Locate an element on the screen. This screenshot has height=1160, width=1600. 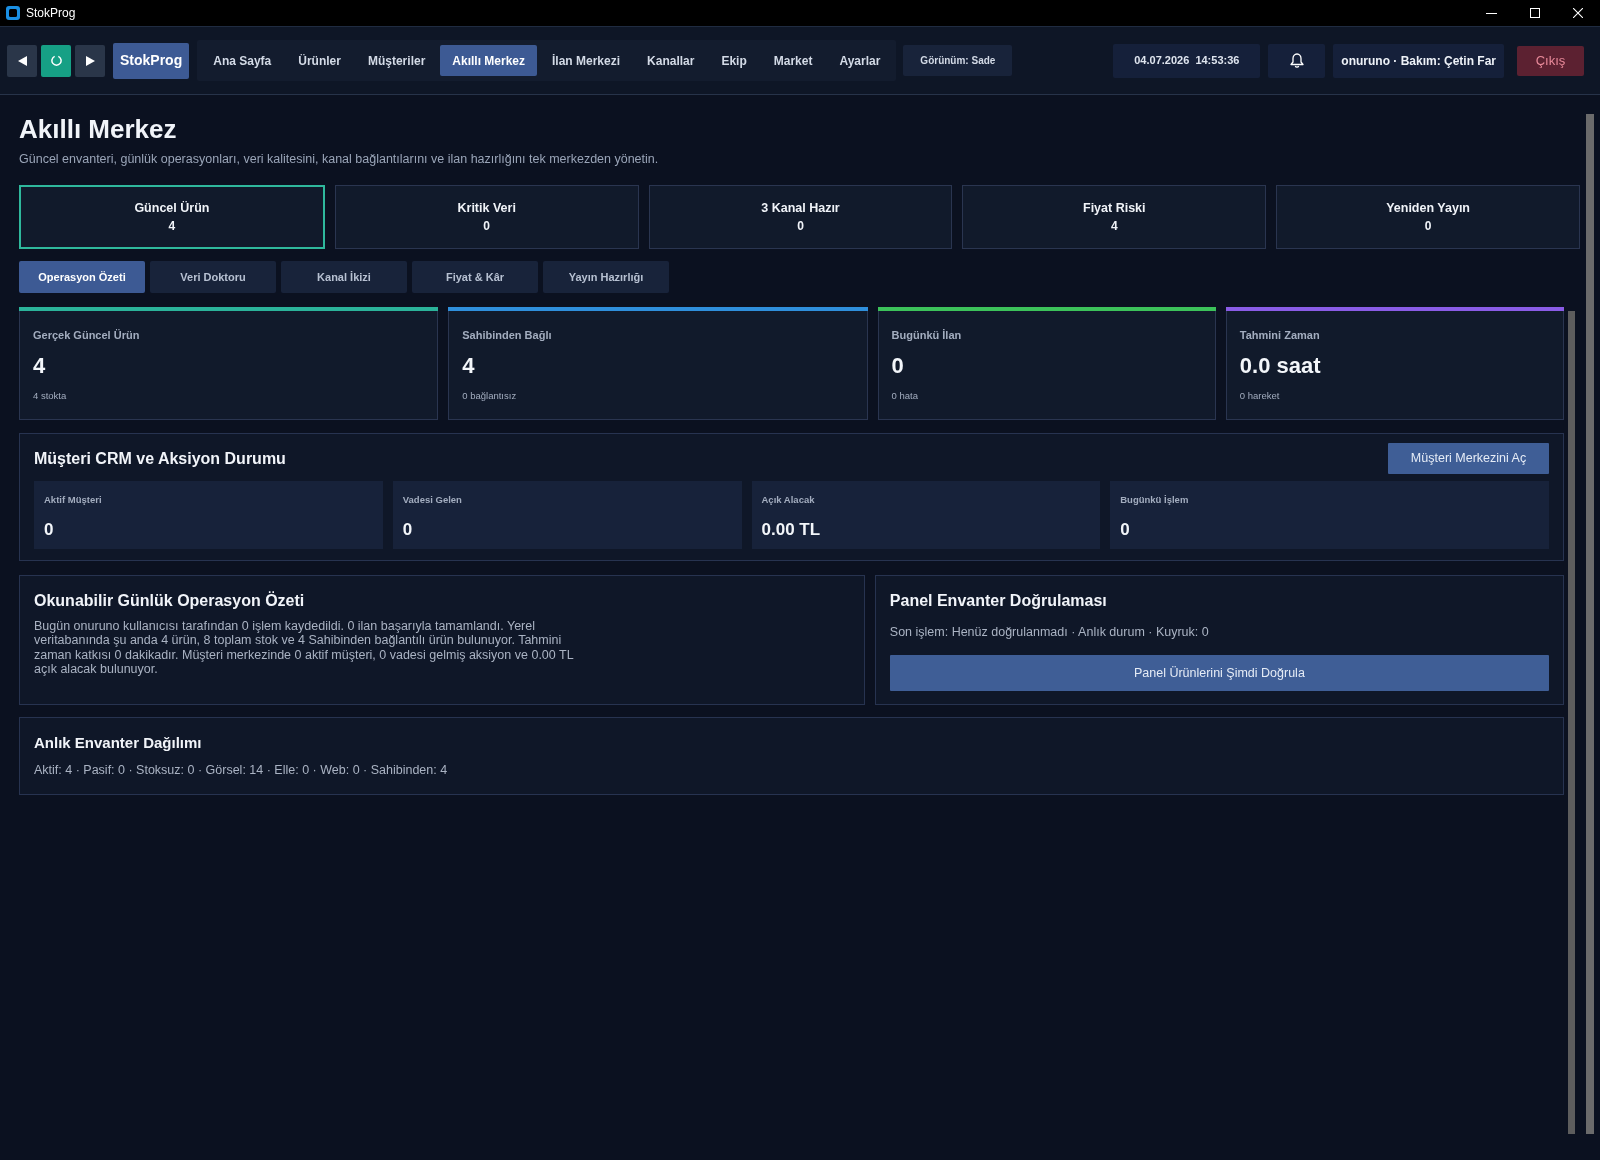
nav-tab: Akıllı Merkez is located at coordinates (488, 60).